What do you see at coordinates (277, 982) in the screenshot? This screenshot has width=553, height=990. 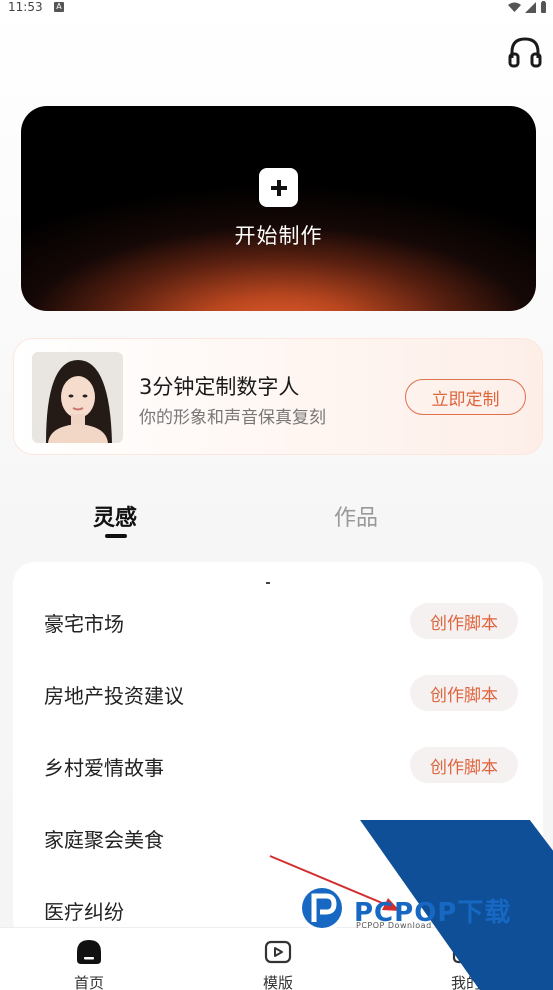 I see `nav-label-templates: 模版` at bounding box center [277, 982].